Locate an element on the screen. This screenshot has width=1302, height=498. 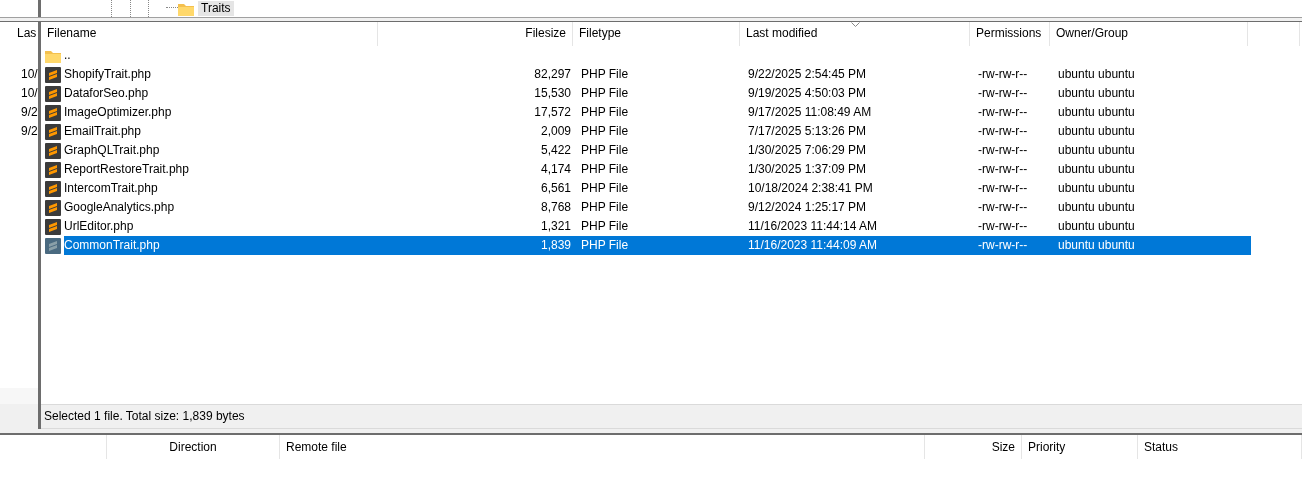
file-name: DataforSeo.php is located at coordinates (106, 93).